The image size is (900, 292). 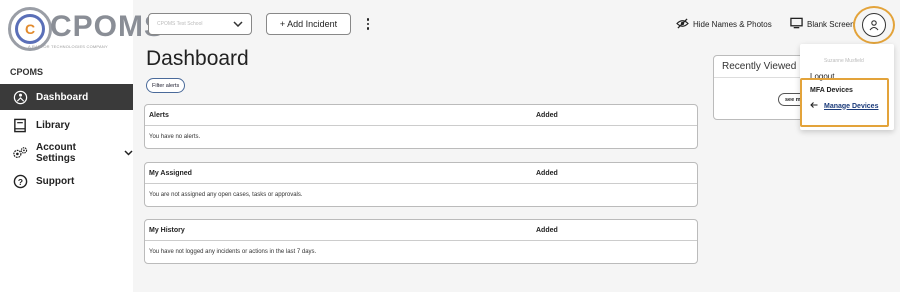 I want to click on manage-devices-label: Manage Devices, so click(x=851, y=106).